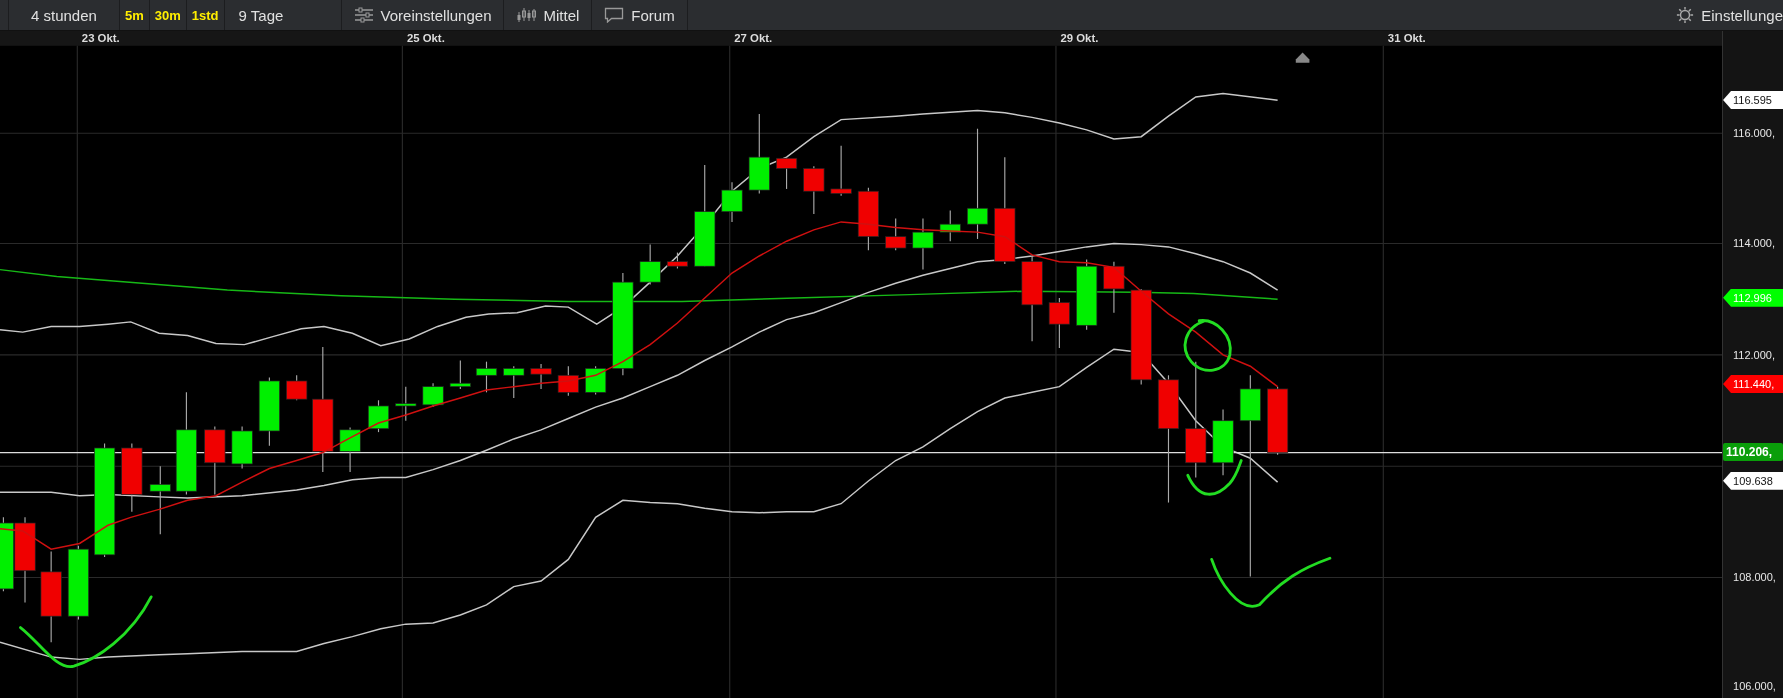 The height and width of the screenshot is (698, 1783). Describe the element at coordinates (1754, 354) in the screenshot. I see `price-tick-label: 112.000,` at that location.